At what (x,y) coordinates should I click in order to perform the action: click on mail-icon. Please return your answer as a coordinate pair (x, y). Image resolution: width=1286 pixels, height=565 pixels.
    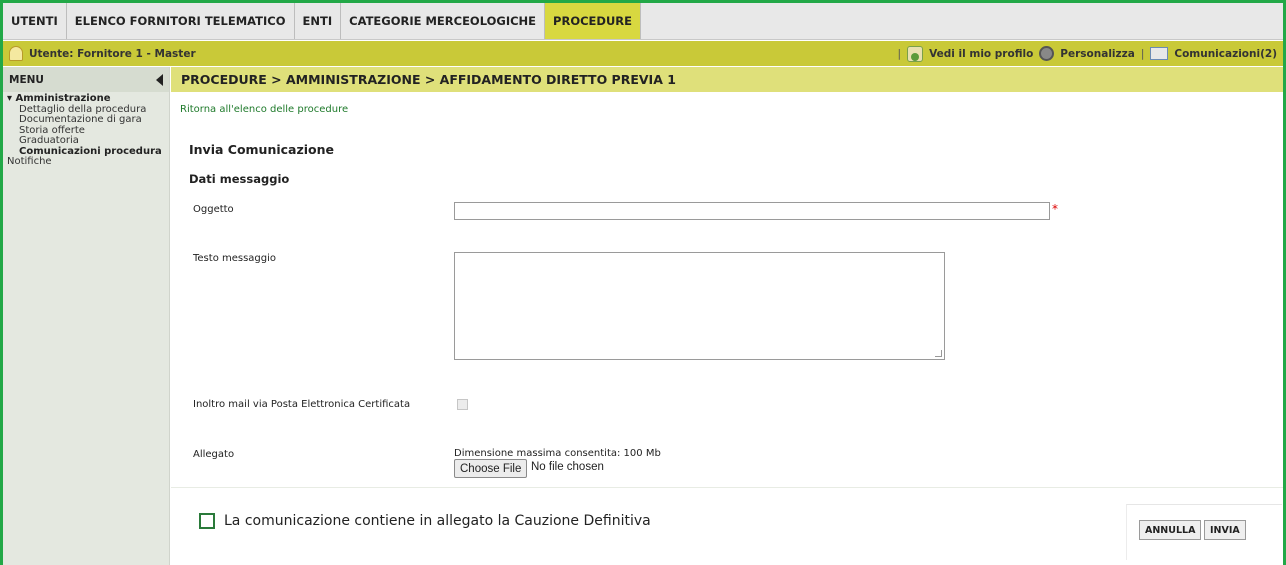
    Looking at the image, I should click on (1159, 53).